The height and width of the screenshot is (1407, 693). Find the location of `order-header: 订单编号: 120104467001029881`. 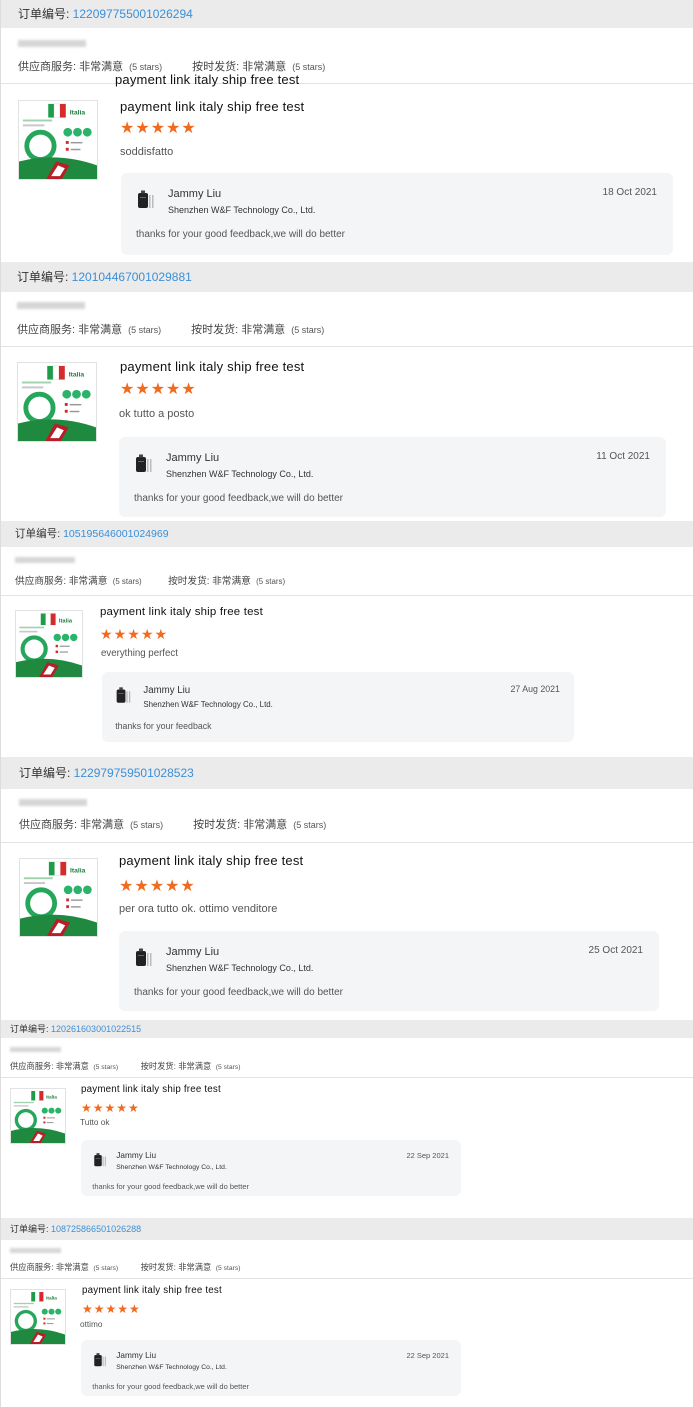

order-header: 订单编号: 120104467001029881 is located at coordinates (347, 277).